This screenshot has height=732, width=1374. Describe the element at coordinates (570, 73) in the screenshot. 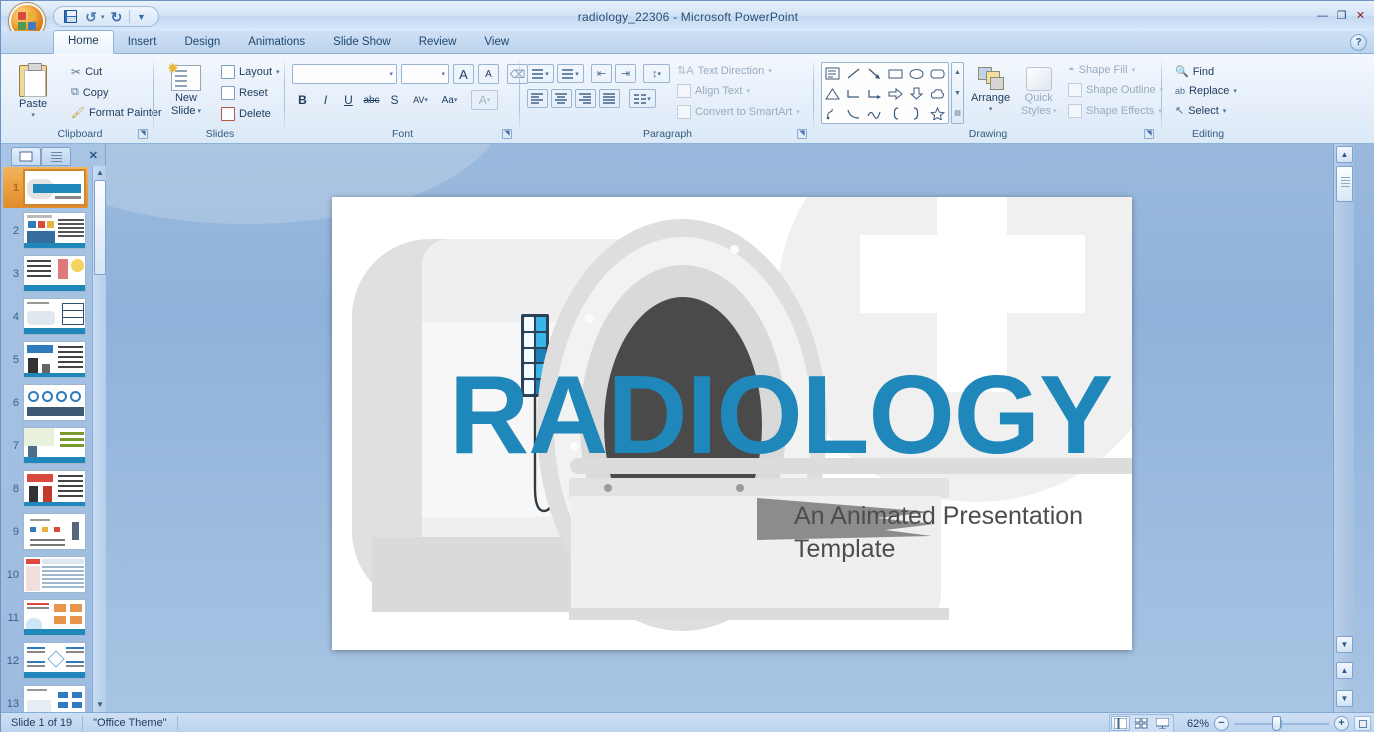

I see `numbering-button: ▾` at that location.